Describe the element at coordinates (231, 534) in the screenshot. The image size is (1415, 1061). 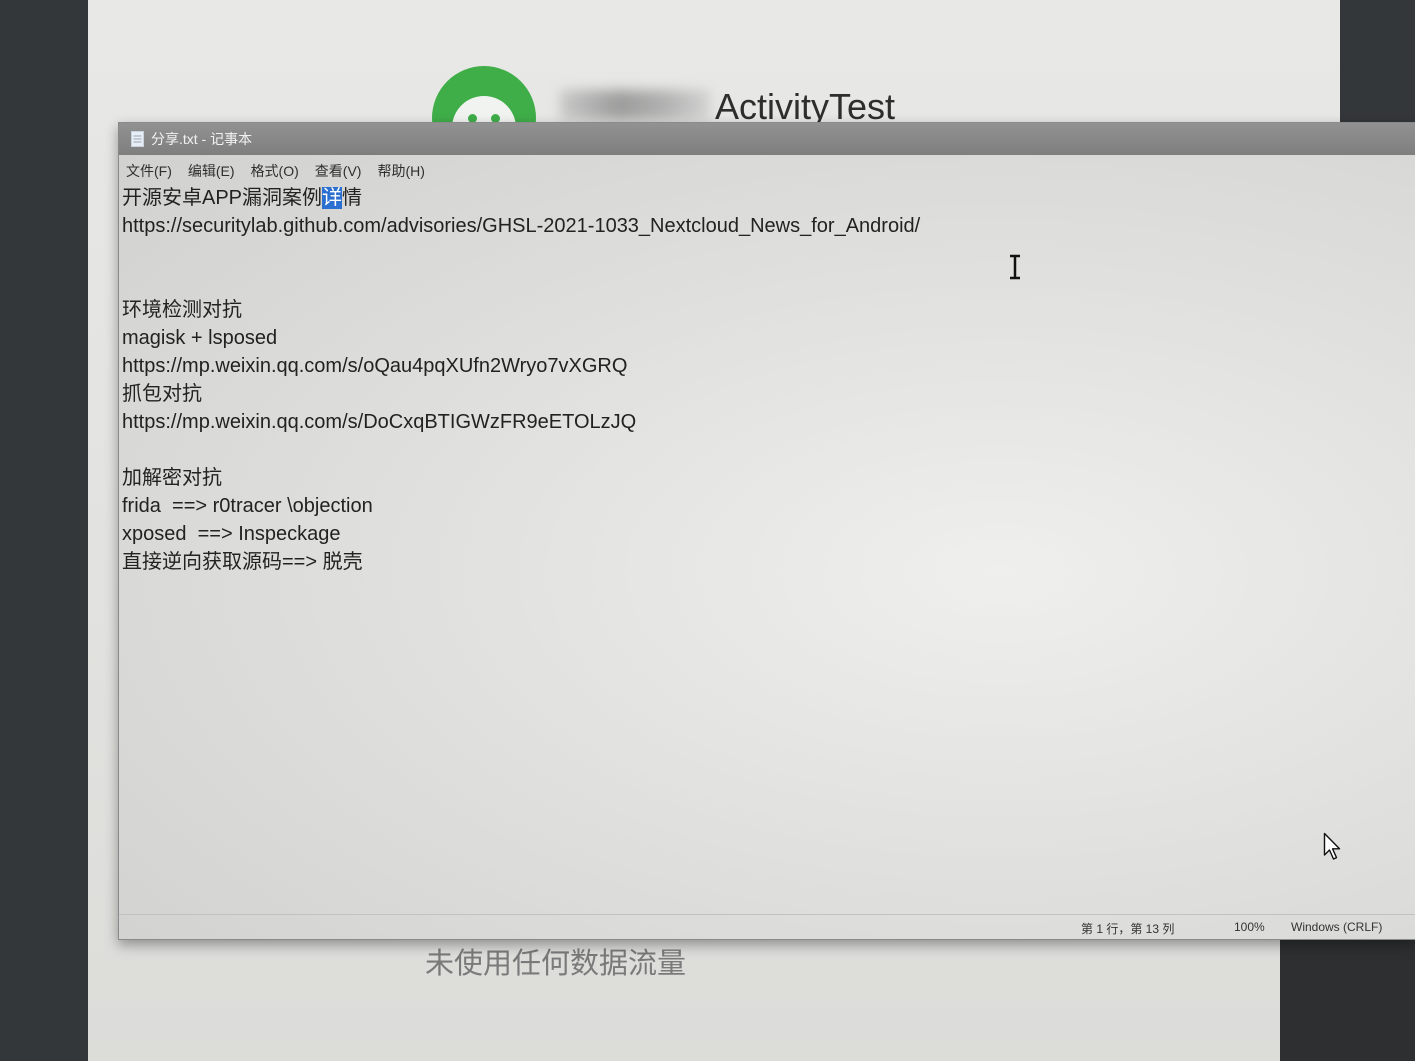
I see `text-line: xposed ==> Inspeckage` at that location.